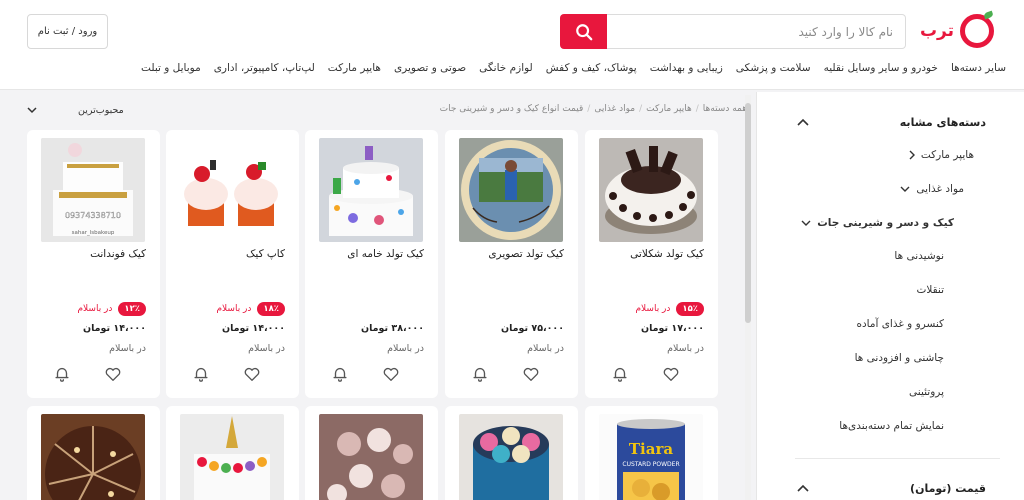  I want to click on chevron-down-icon, so click(806, 223).